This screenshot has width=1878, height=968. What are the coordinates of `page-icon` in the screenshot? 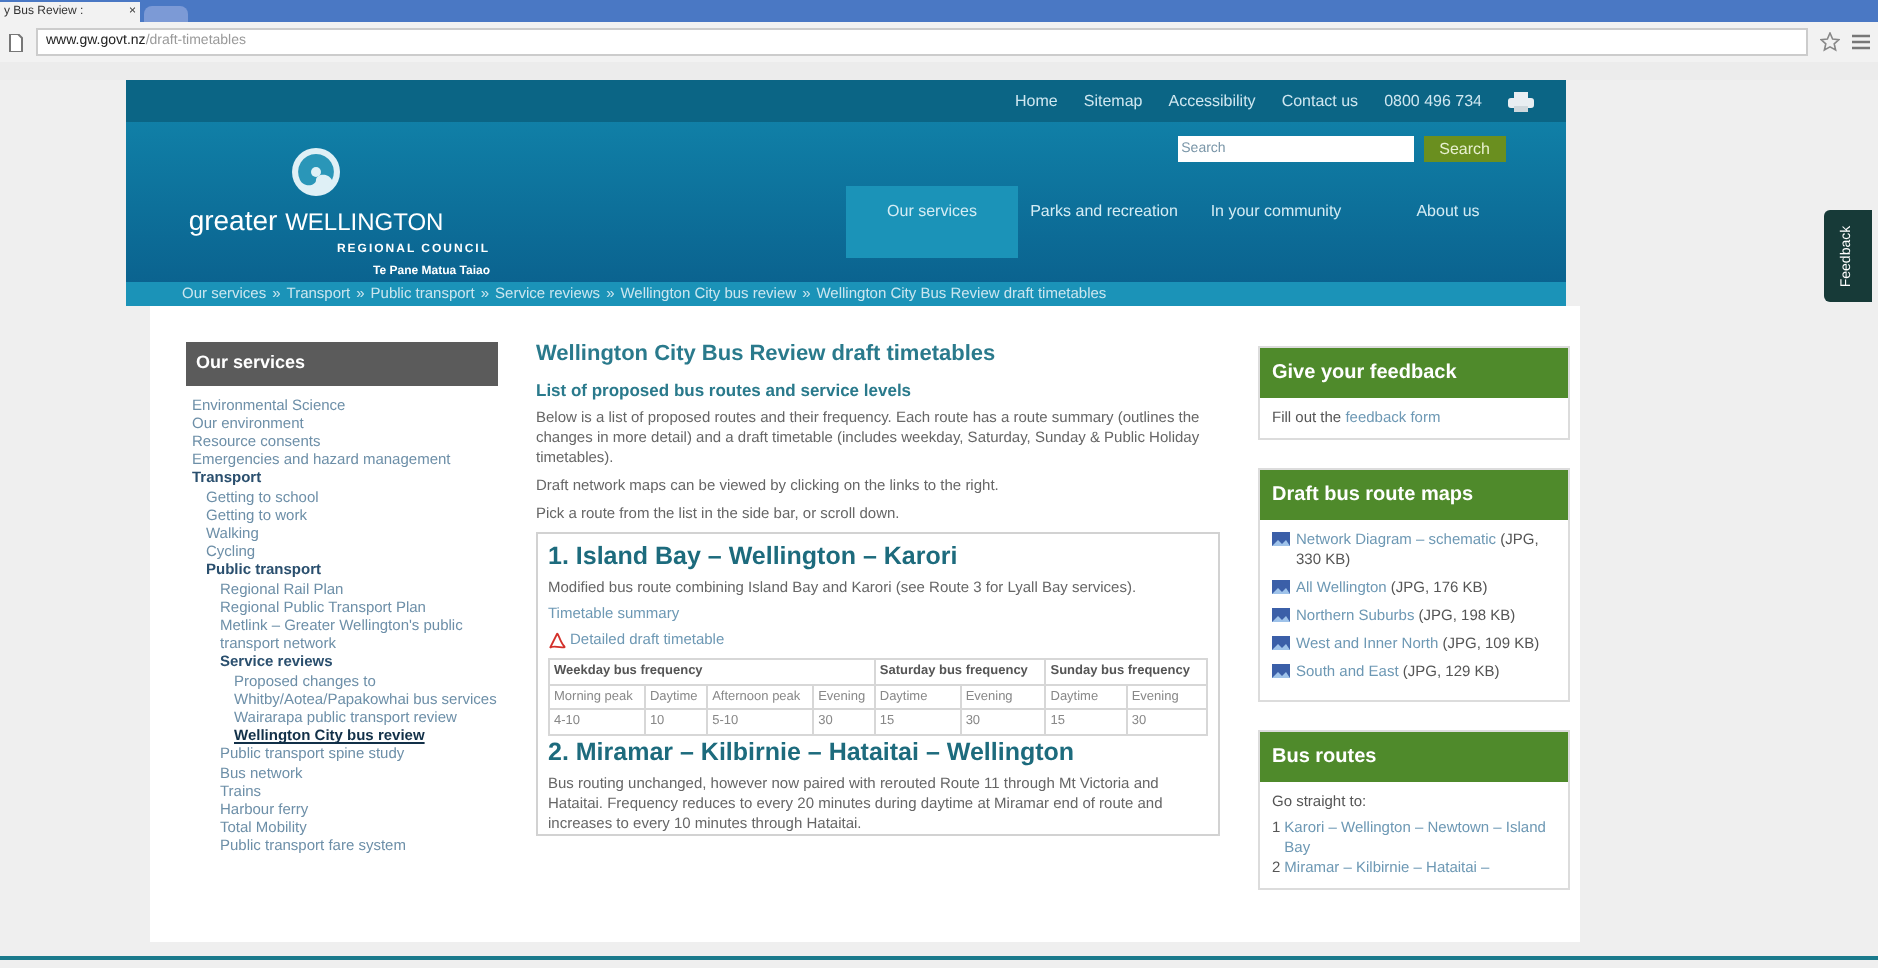 It's located at (16, 42).